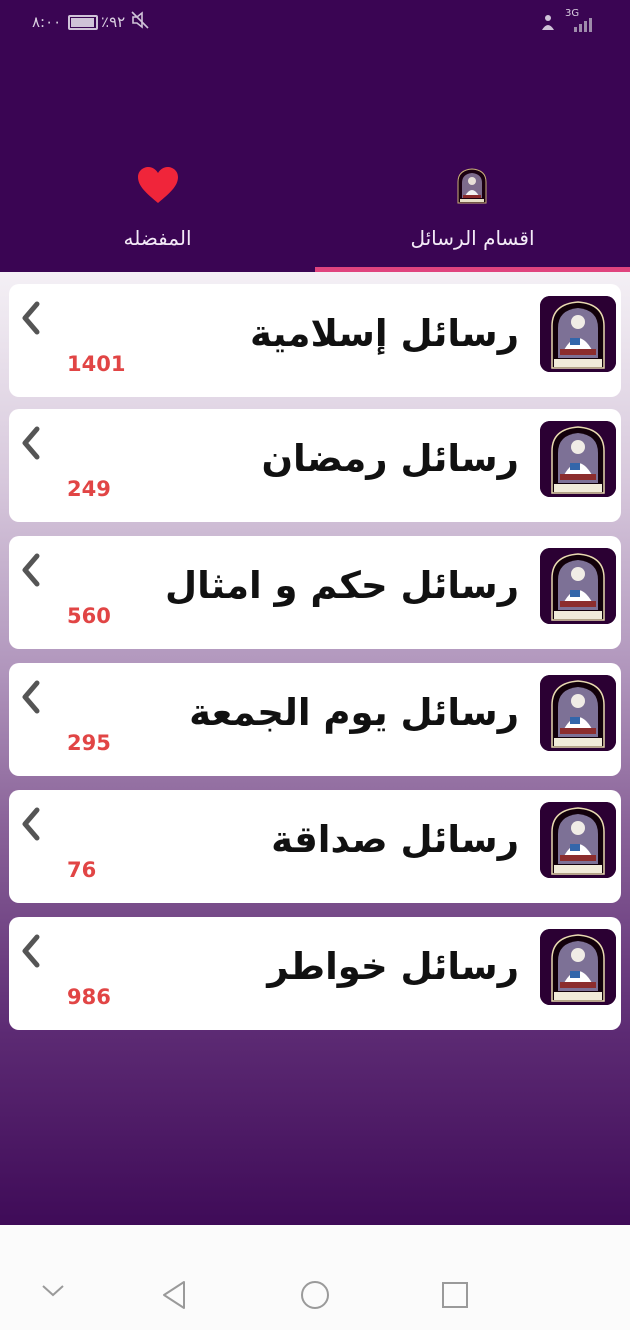 This screenshot has width=630, height=1330. I want to click on category-count: 249, so click(89, 489).